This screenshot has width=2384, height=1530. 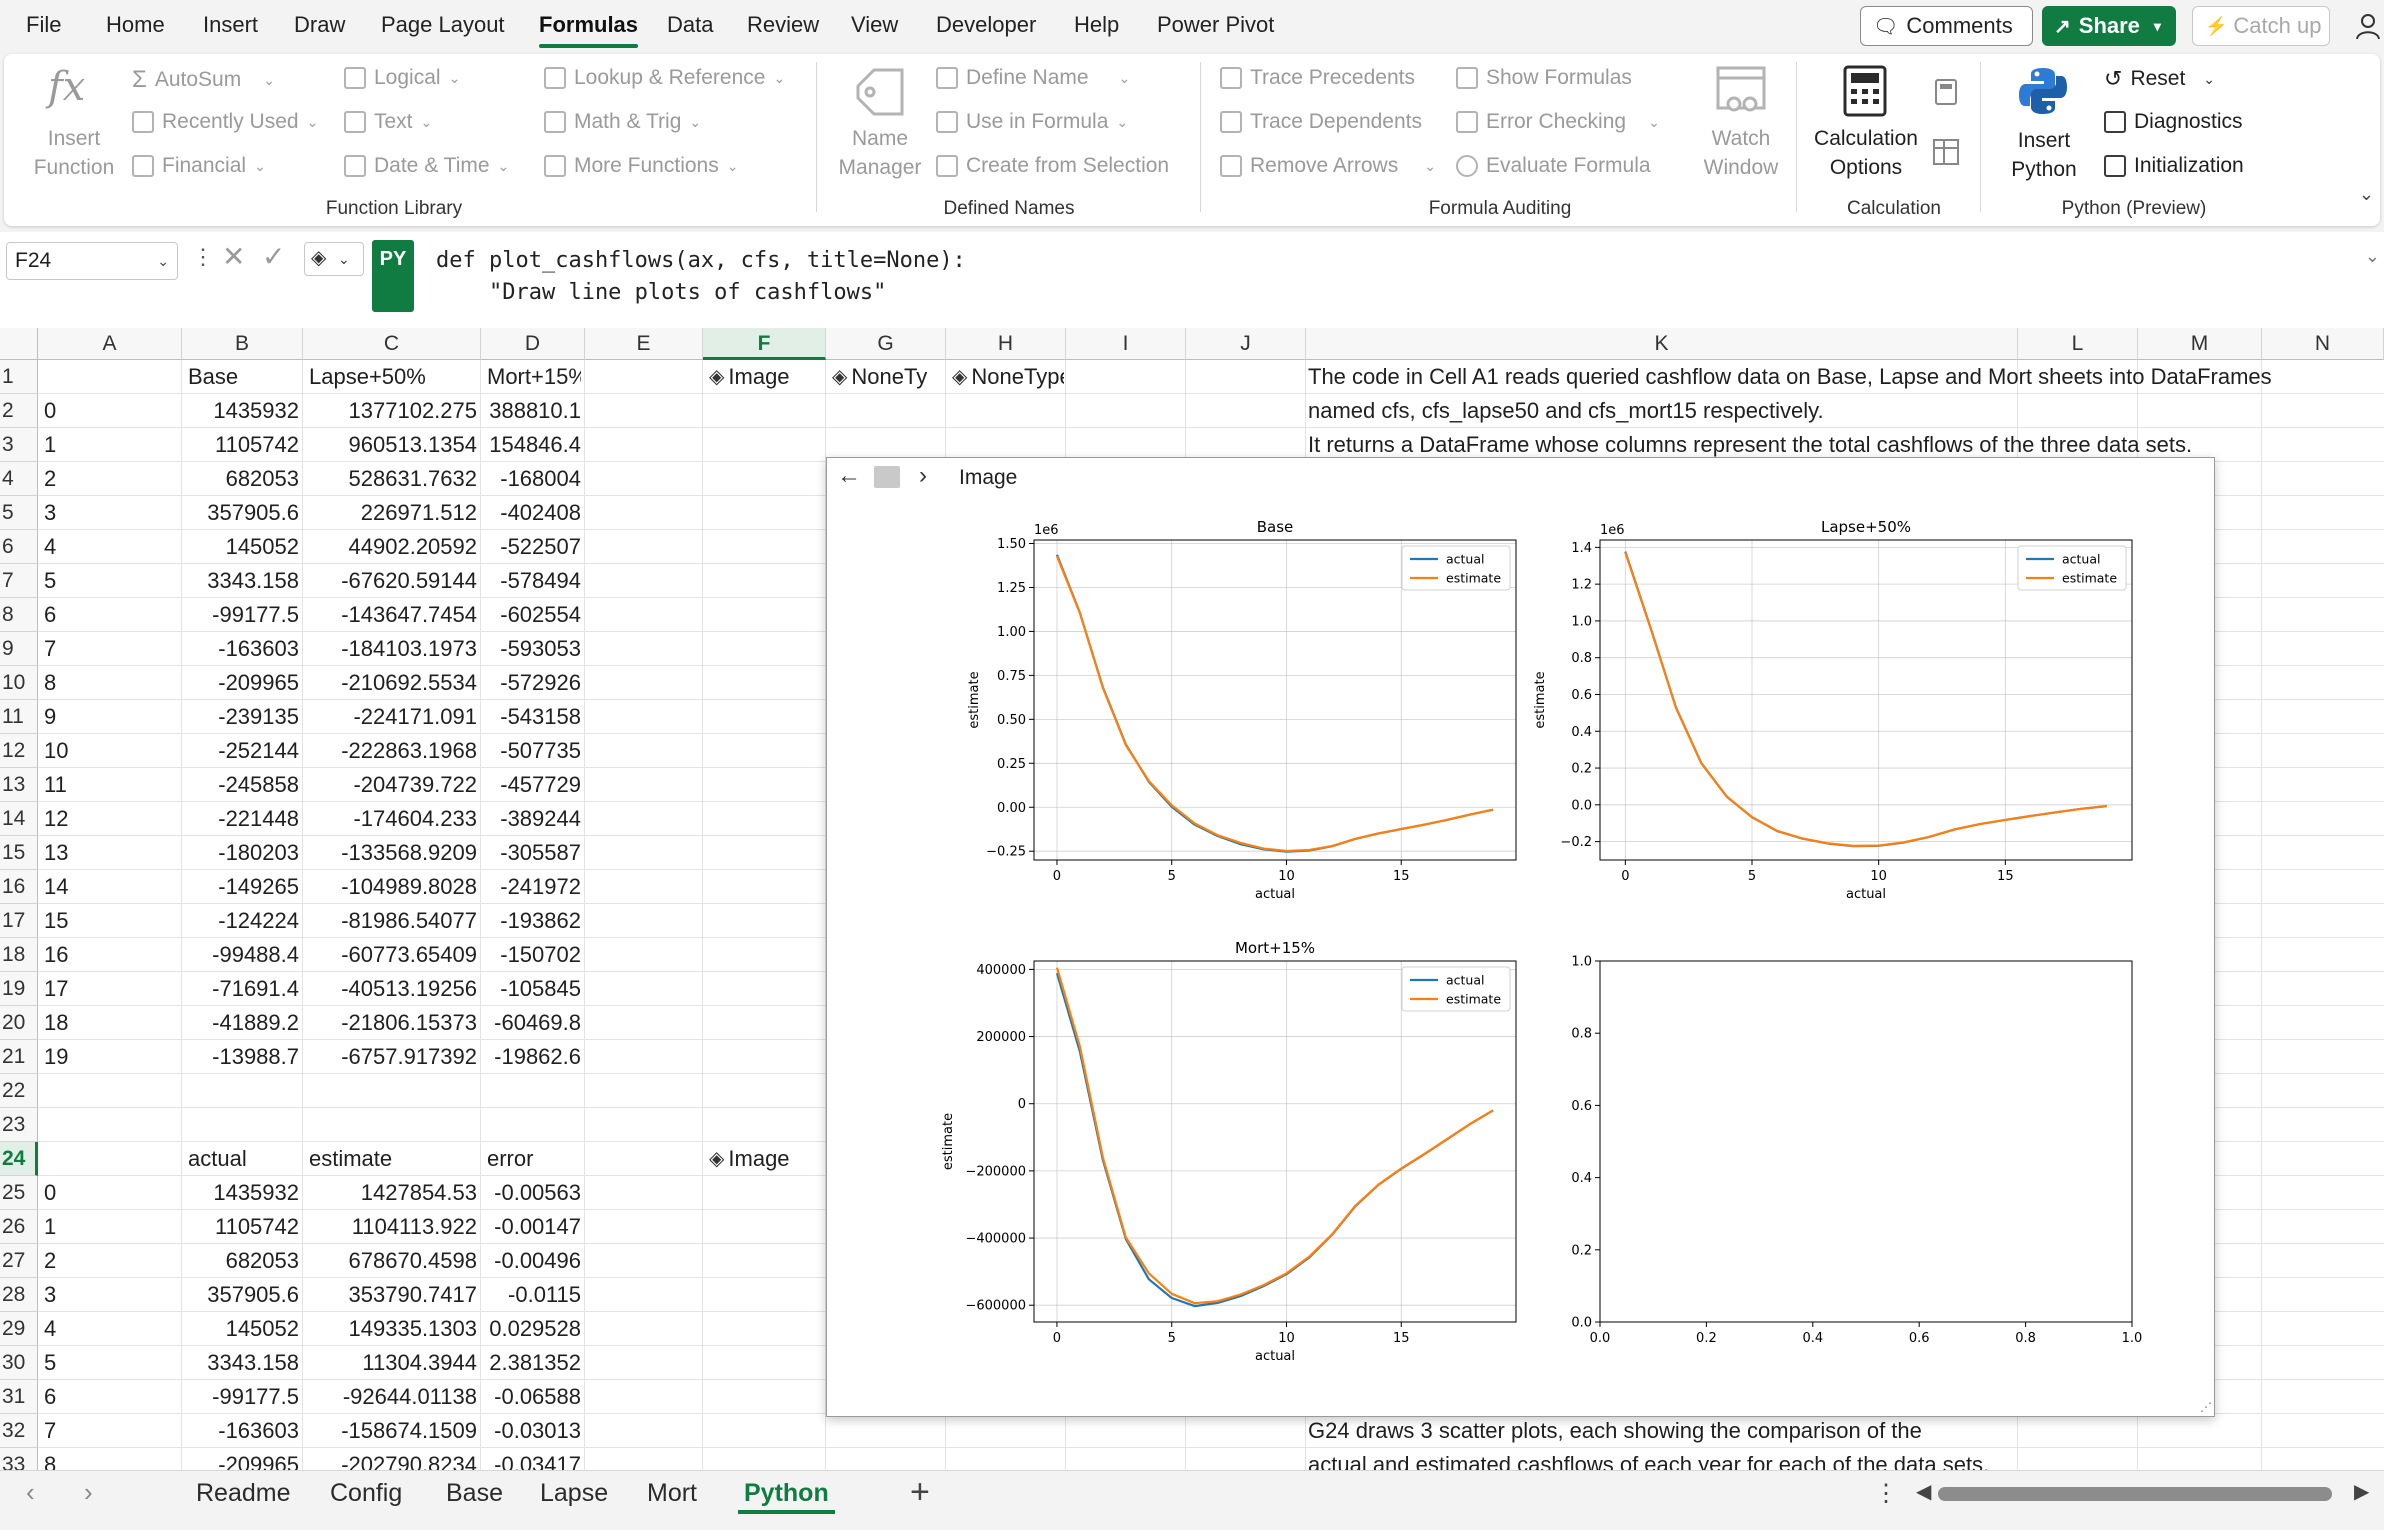 What do you see at coordinates (391, 547) in the screenshot?
I see `table-cell: 44902.20592` at bounding box center [391, 547].